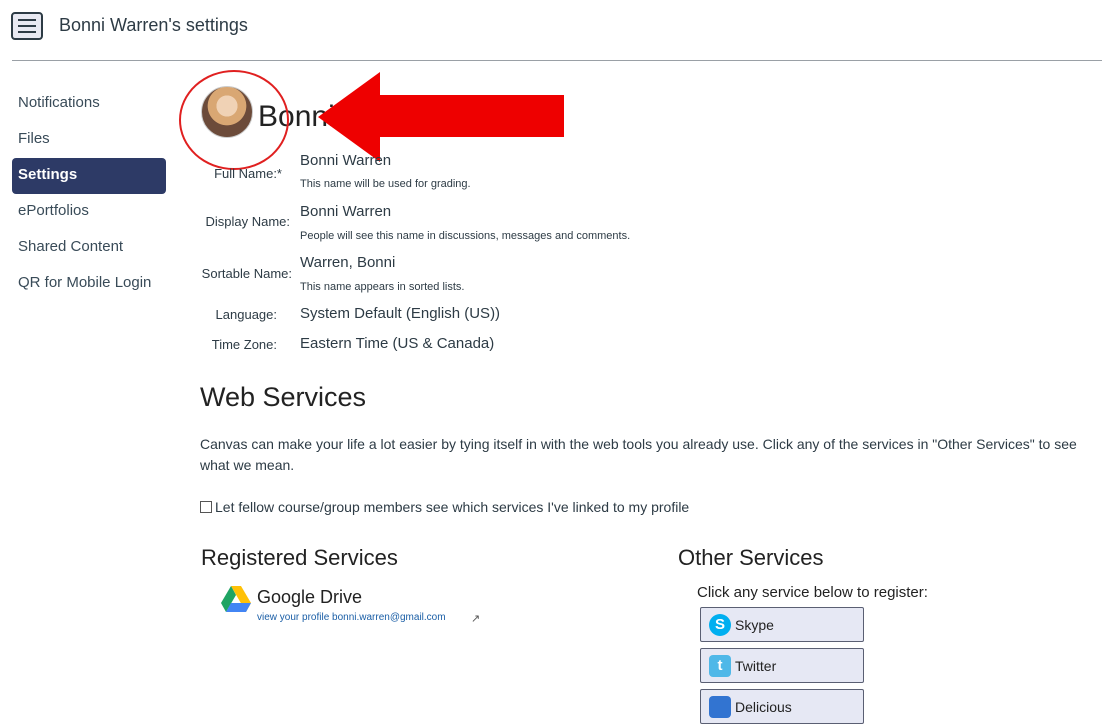 Image resolution: width=1102 pixels, height=724 pixels. I want to click on registered-services-heading: Registered Services, so click(299, 557).